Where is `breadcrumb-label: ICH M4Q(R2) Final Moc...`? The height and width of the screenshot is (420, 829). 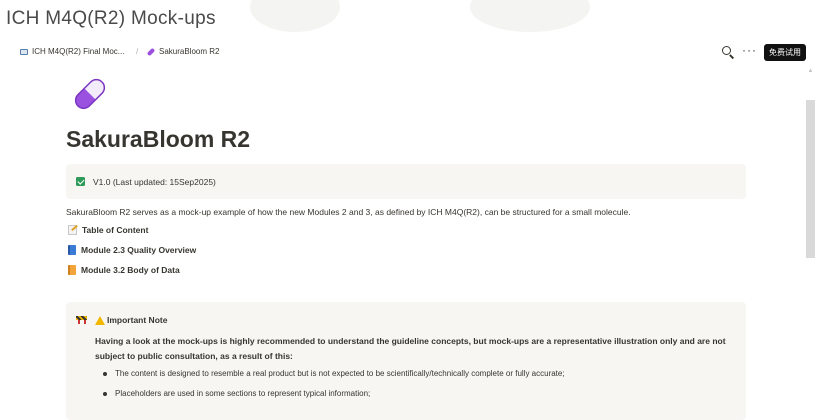 breadcrumb-label: ICH M4Q(R2) Final Moc... is located at coordinates (78, 51).